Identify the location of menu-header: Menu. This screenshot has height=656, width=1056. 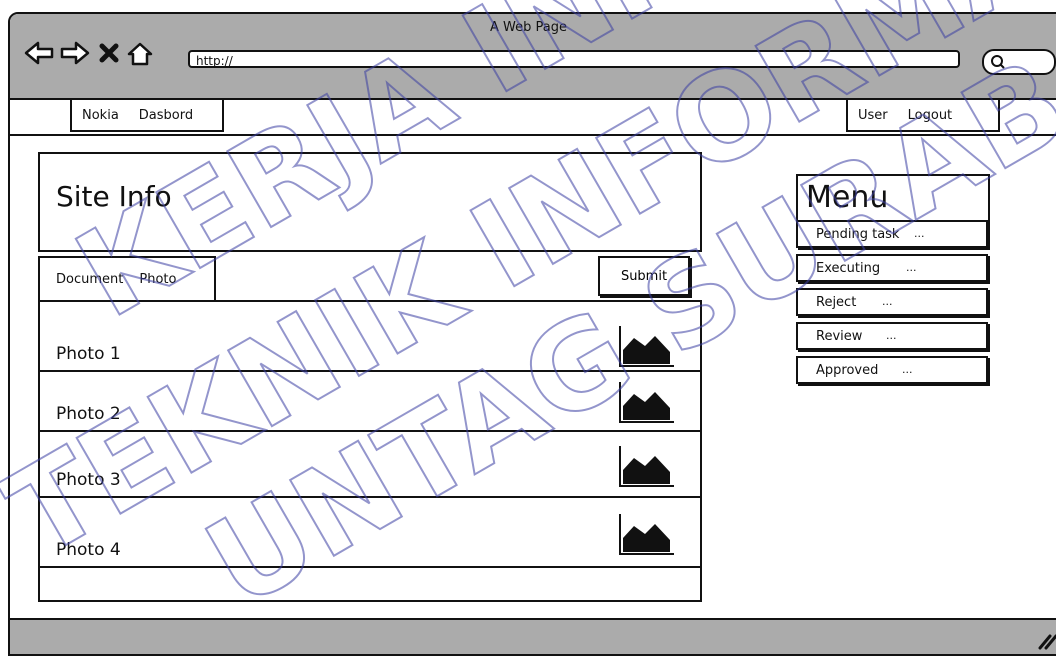
(893, 198).